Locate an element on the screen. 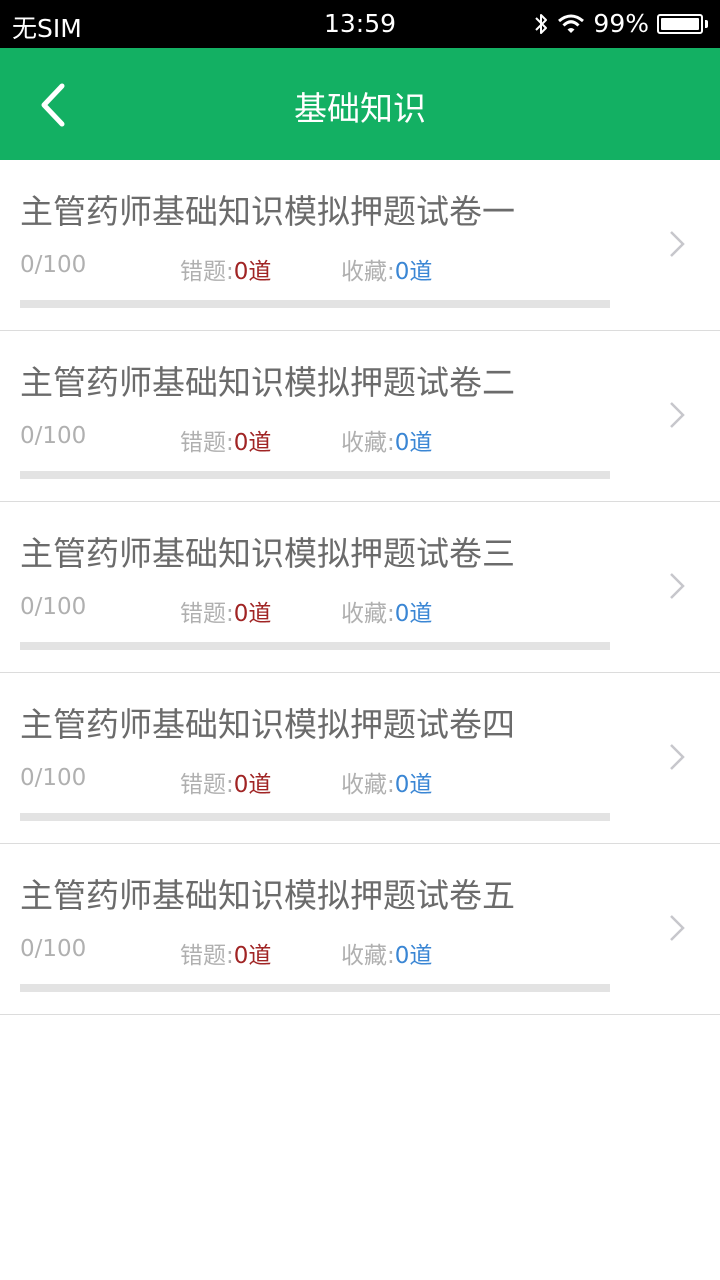  exam-title: 主管药师基础知识模拟押题试卷三 is located at coordinates (267, 553).